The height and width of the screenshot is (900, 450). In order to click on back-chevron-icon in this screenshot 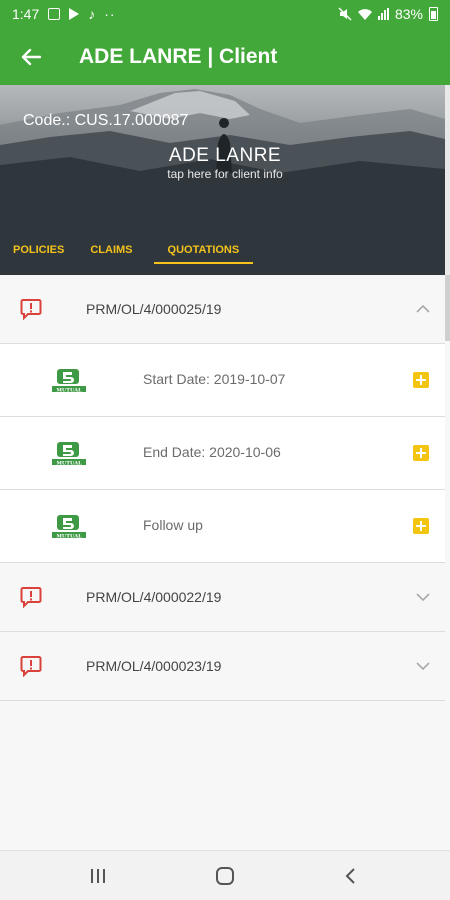, I will do `click(350, 876)`.